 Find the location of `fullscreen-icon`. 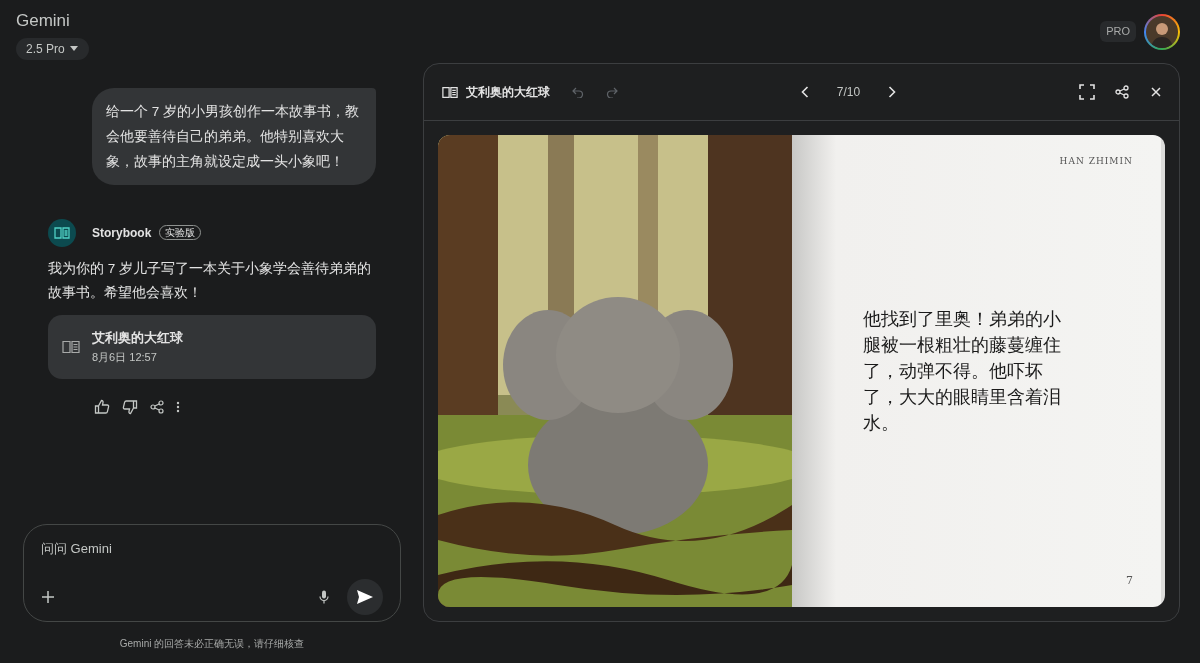

fullscreen-icon is located at coordinates (1087, 92).